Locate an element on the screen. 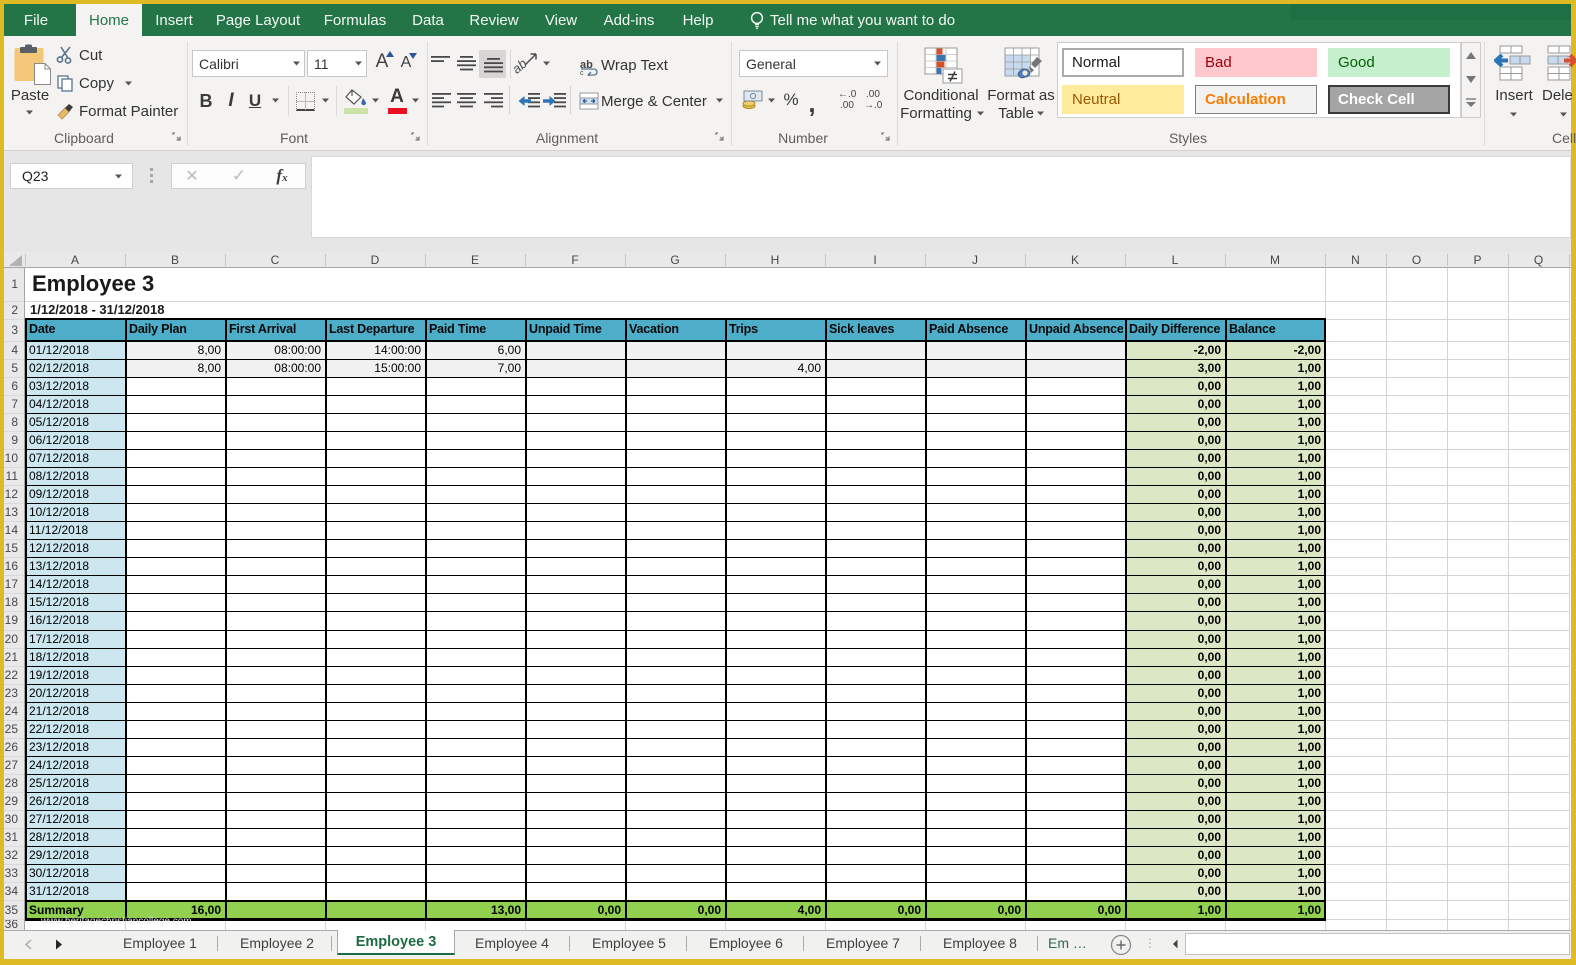  svg-text: c is located at coordinates (582, 73).